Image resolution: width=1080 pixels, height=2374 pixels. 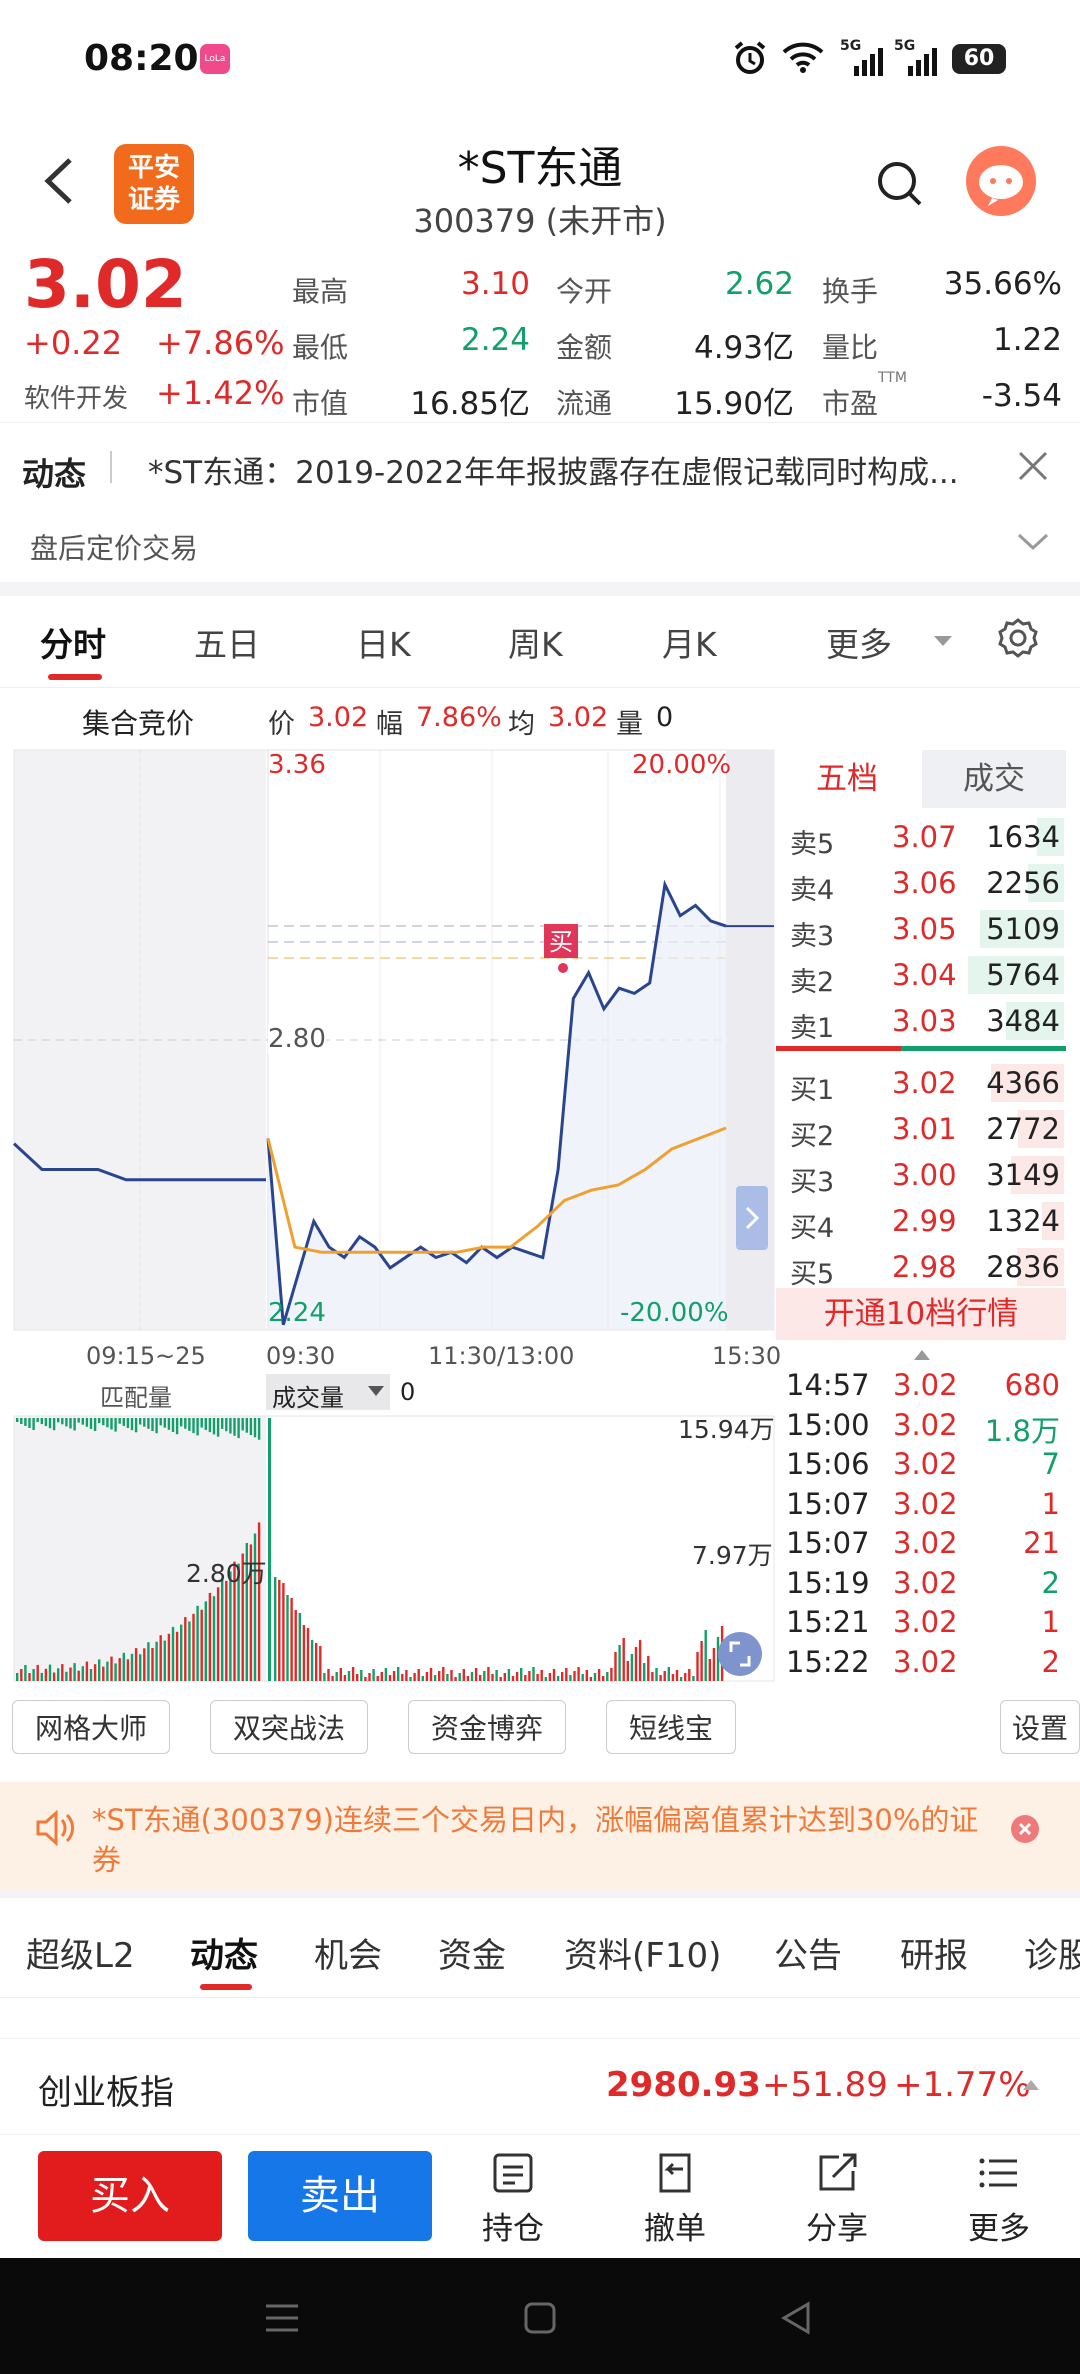 I want to click on sell-button: 卖出, so click(x=340, y=2196).